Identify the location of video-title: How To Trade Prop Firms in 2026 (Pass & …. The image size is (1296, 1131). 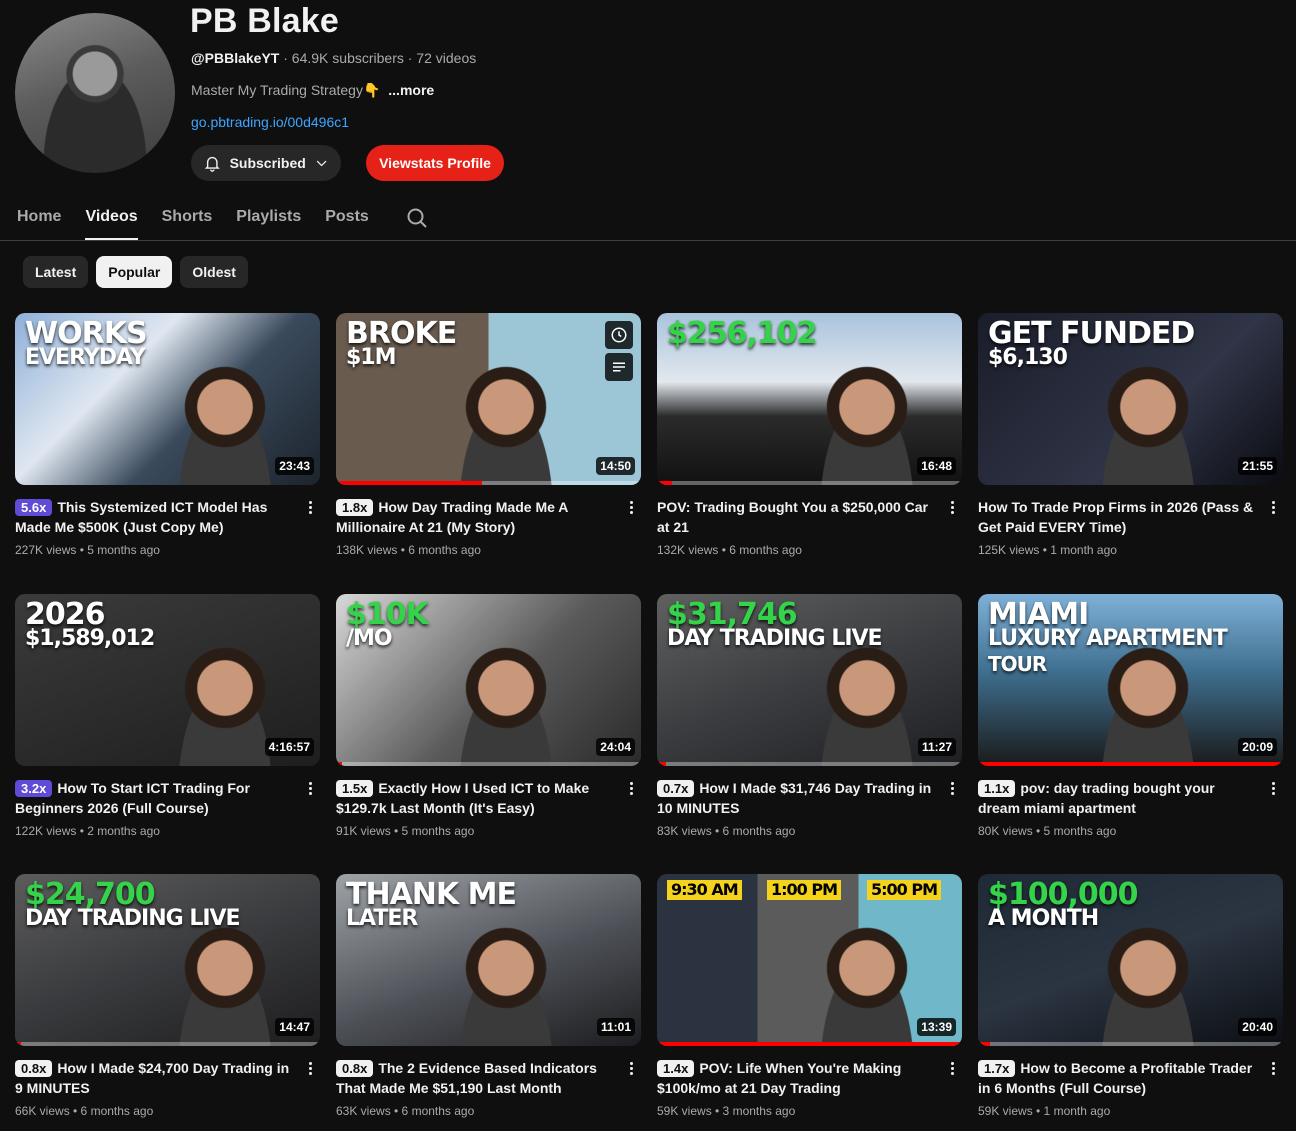
(1119, 517).